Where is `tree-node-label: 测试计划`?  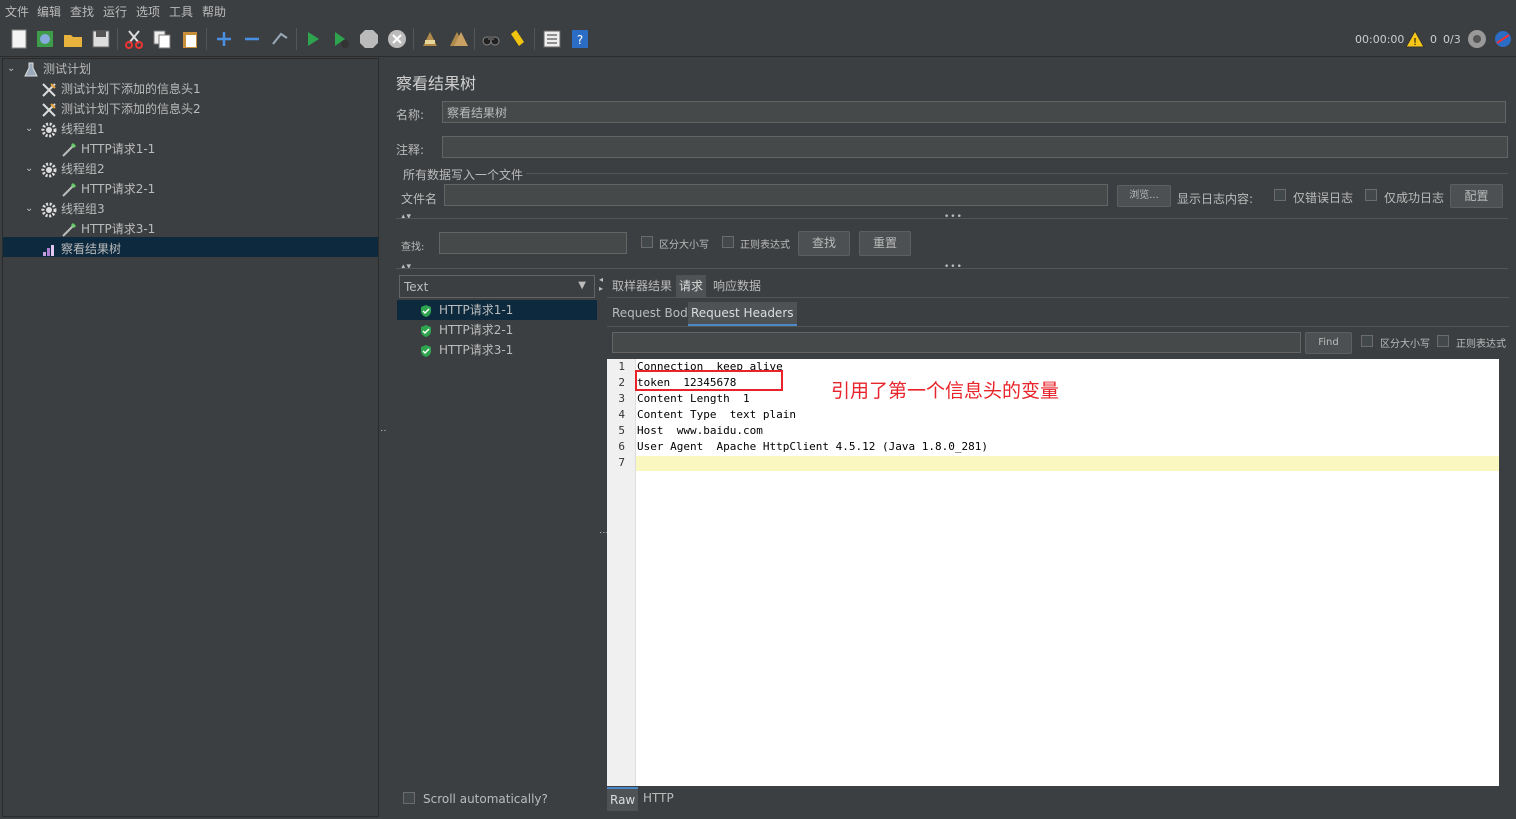 tree-node-label: 测试计划 is located at coordinates (67, 69).